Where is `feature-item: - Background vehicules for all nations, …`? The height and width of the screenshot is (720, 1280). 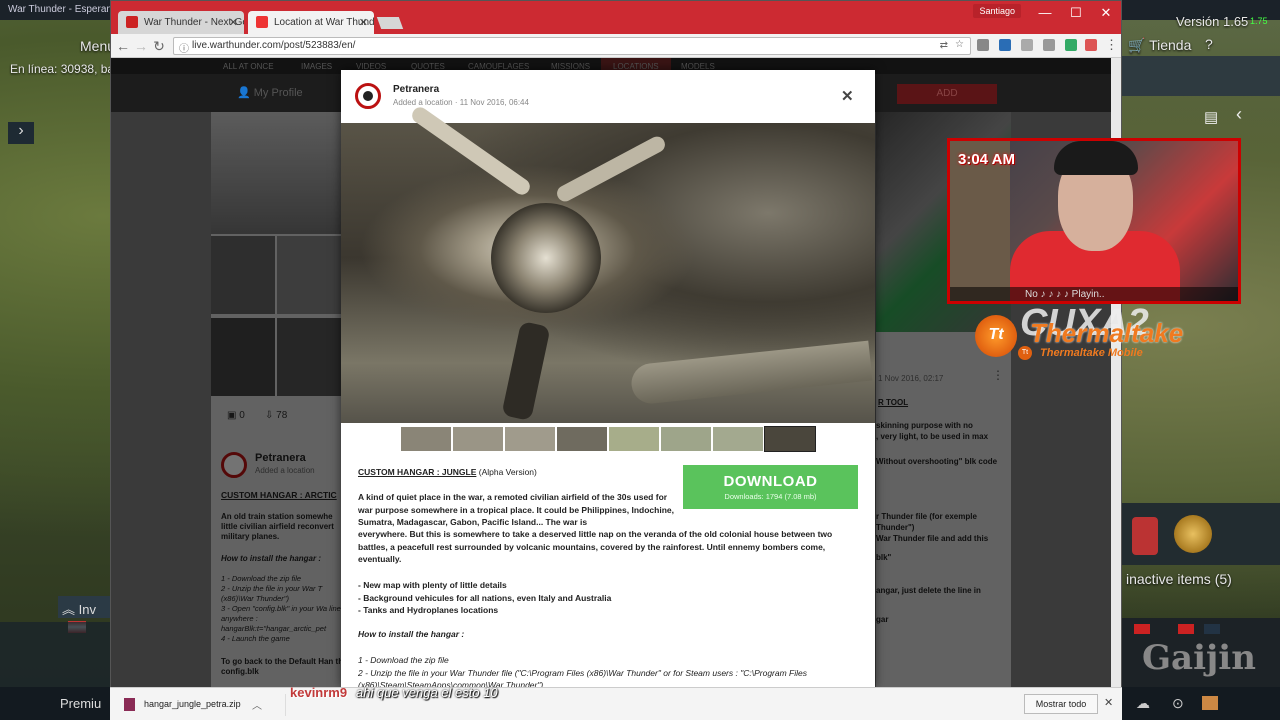
feature-item: - Background vehicules for all nations, … is located at coordinates (485, 597).